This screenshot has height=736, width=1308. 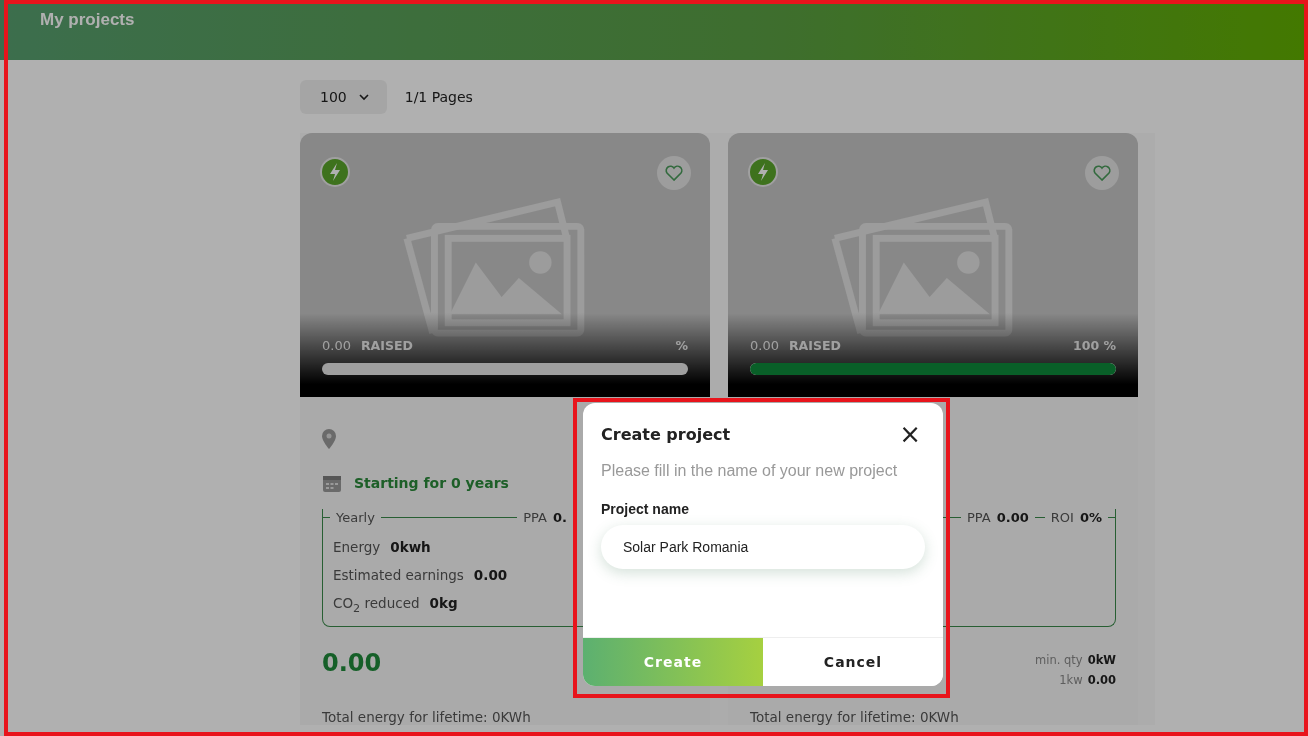 I want to click on unit-price-label: 1kw, so click(x=1071, y=680).